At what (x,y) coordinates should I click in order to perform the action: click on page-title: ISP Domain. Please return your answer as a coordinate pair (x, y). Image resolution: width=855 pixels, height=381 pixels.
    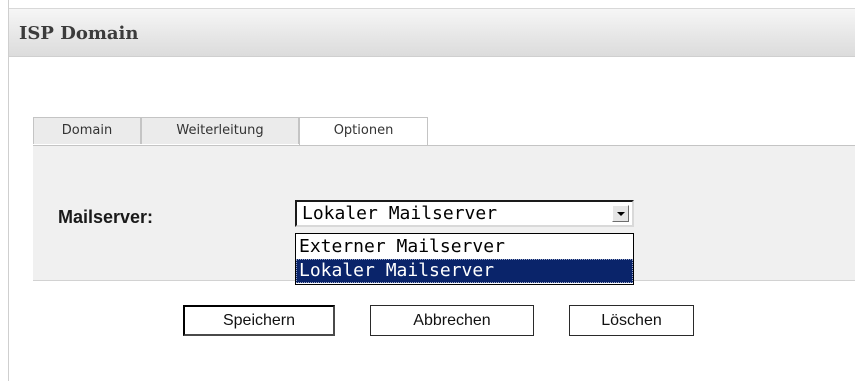
    Looking at the image, I should click on (79, 33).